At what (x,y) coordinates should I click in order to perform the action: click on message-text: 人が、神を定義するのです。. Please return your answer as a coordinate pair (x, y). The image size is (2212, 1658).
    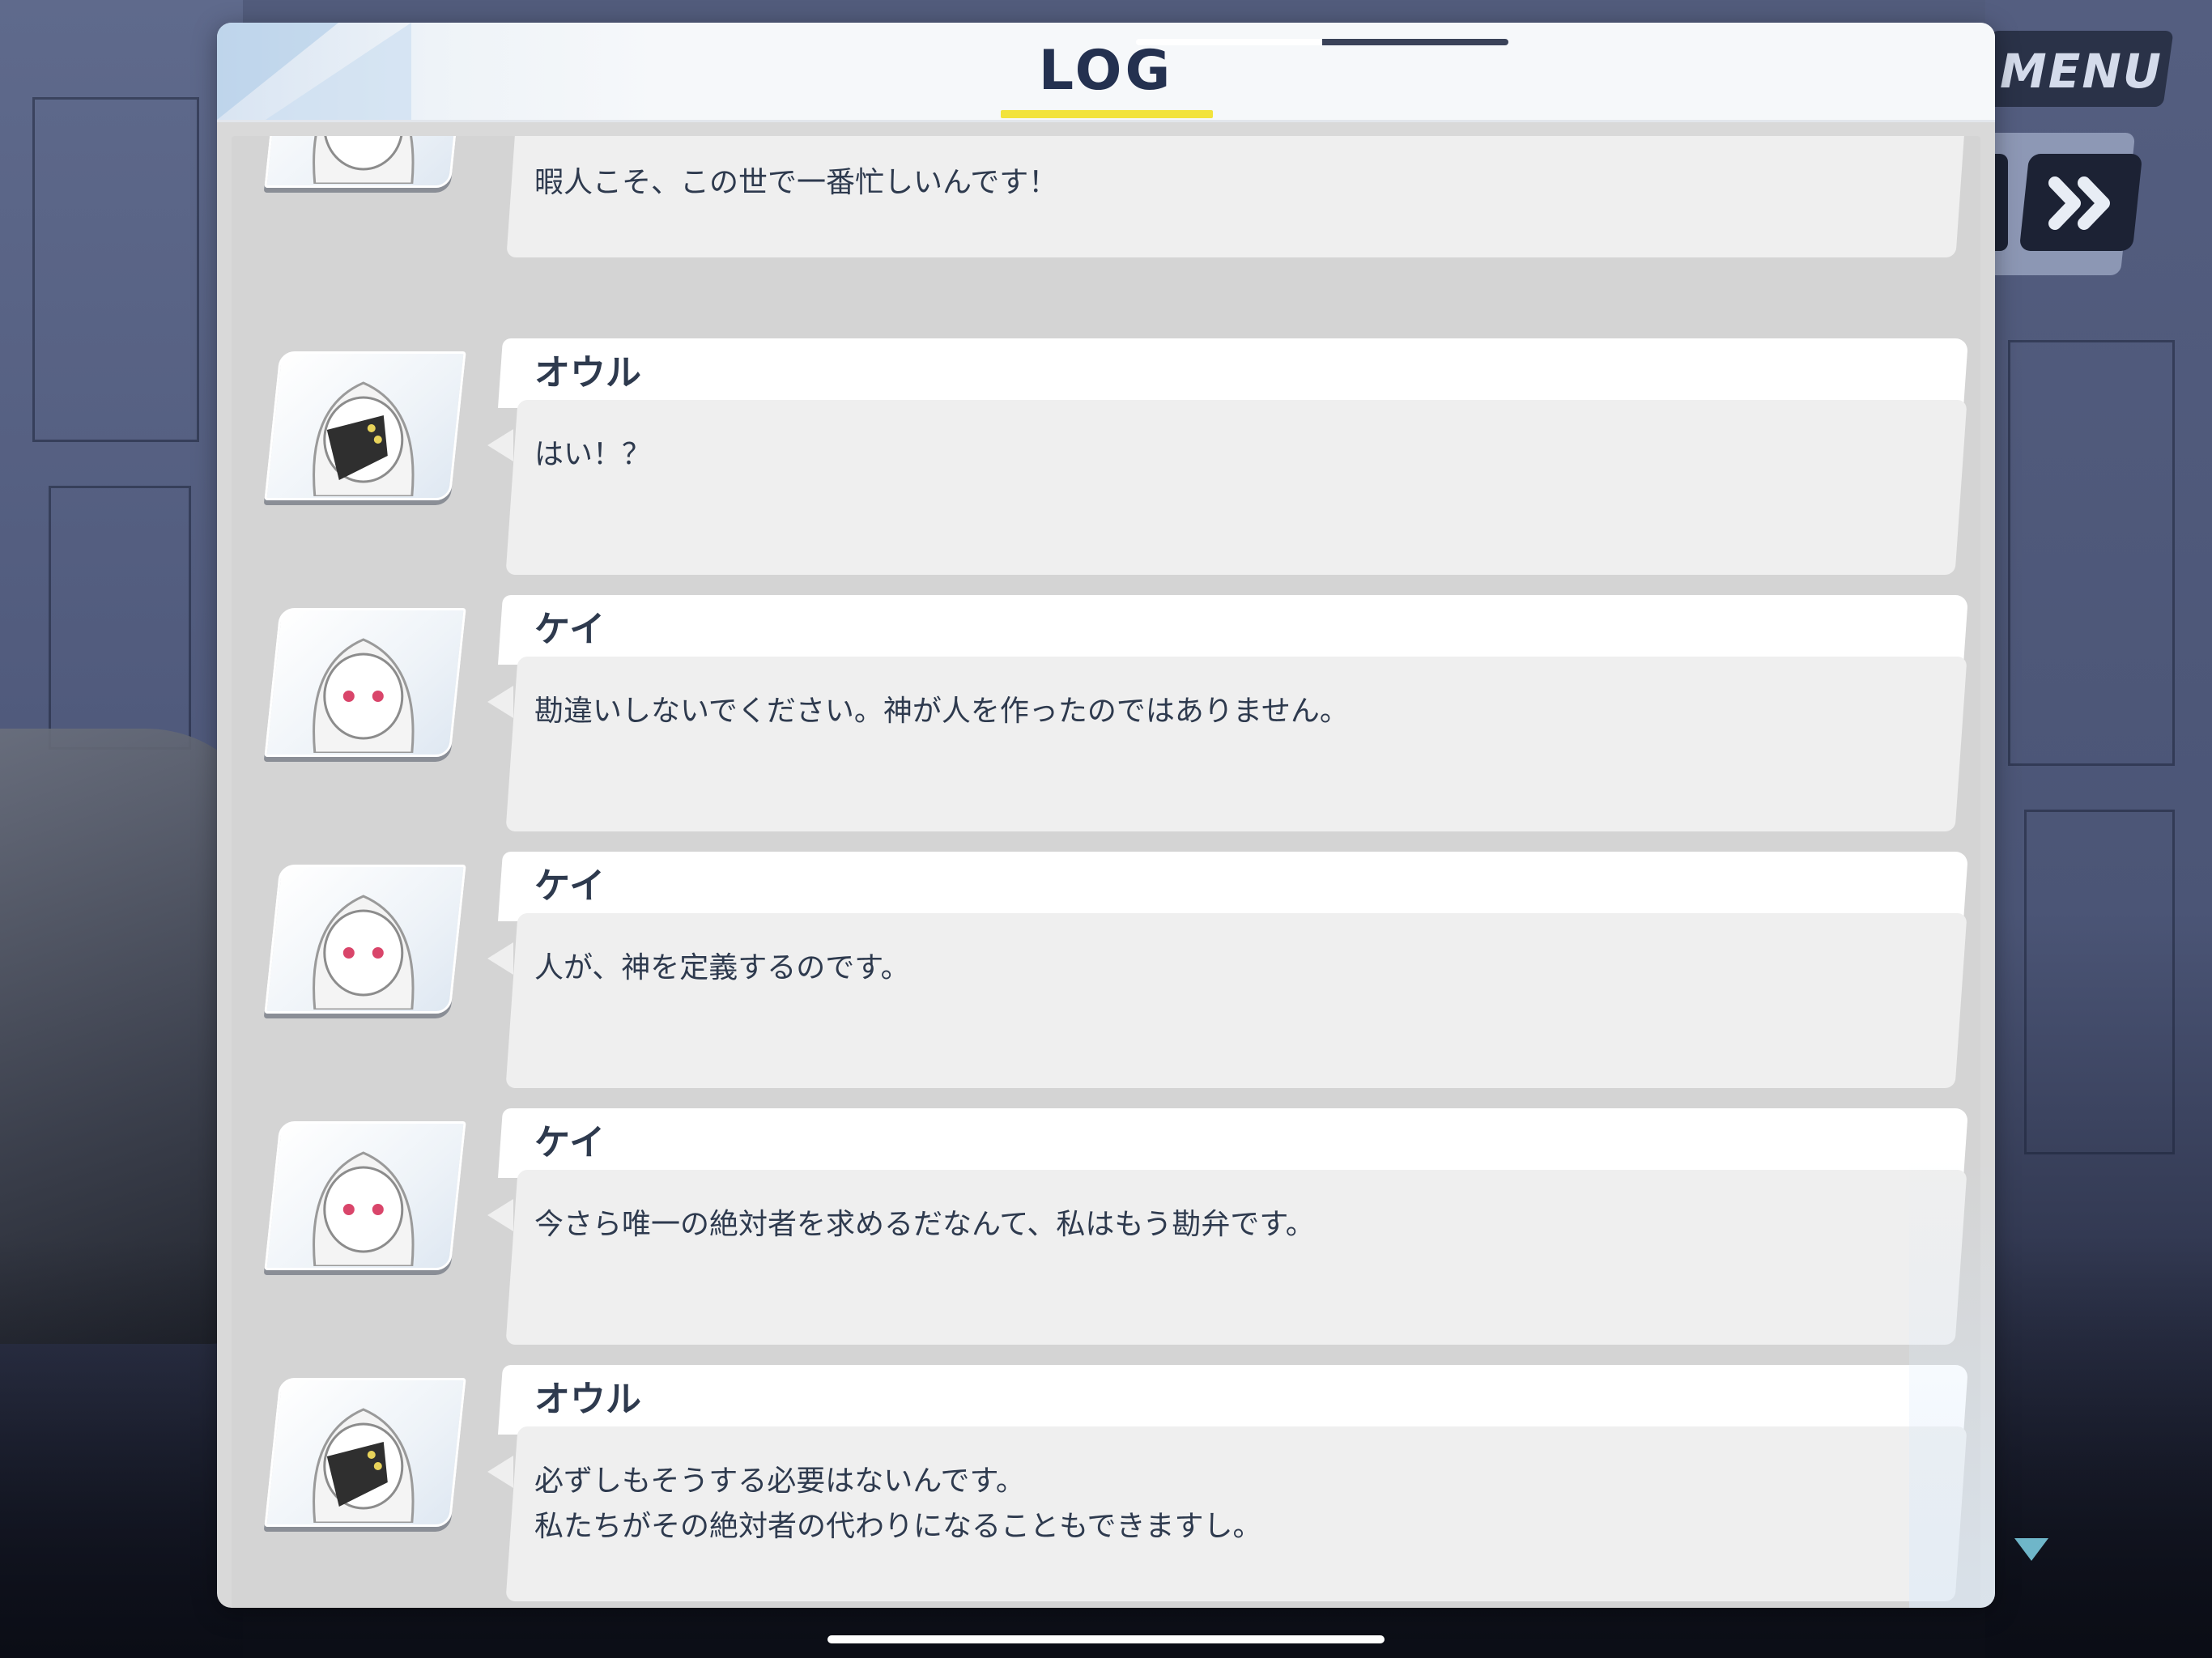
    Looking at the image, I should click on (722, 967).